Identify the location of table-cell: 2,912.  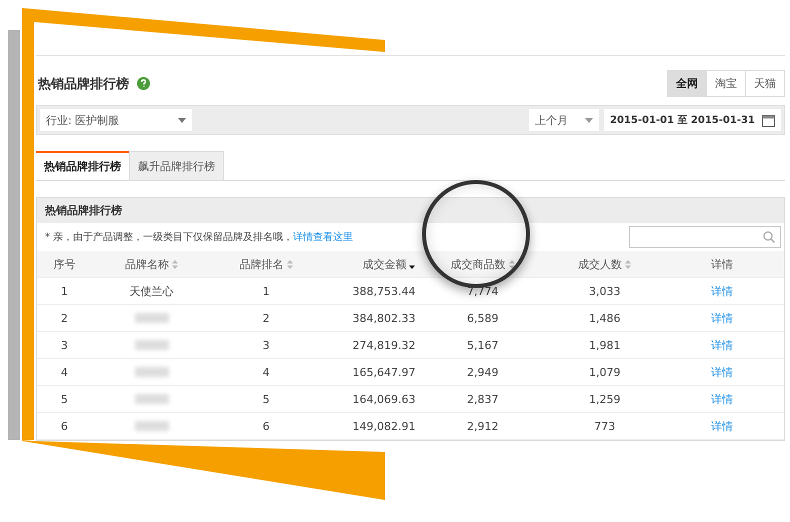
(482, 426).